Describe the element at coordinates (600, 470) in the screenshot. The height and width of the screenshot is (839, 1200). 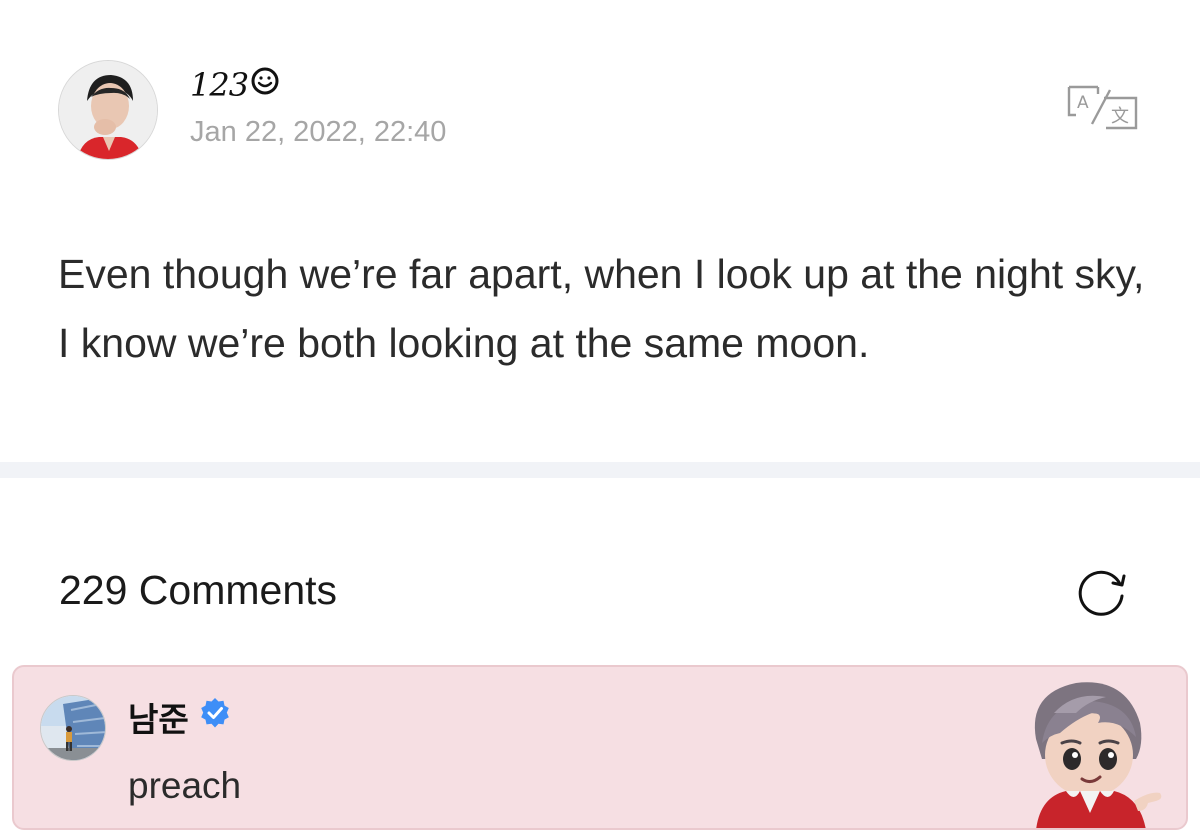
I see `section-divider` at that location.